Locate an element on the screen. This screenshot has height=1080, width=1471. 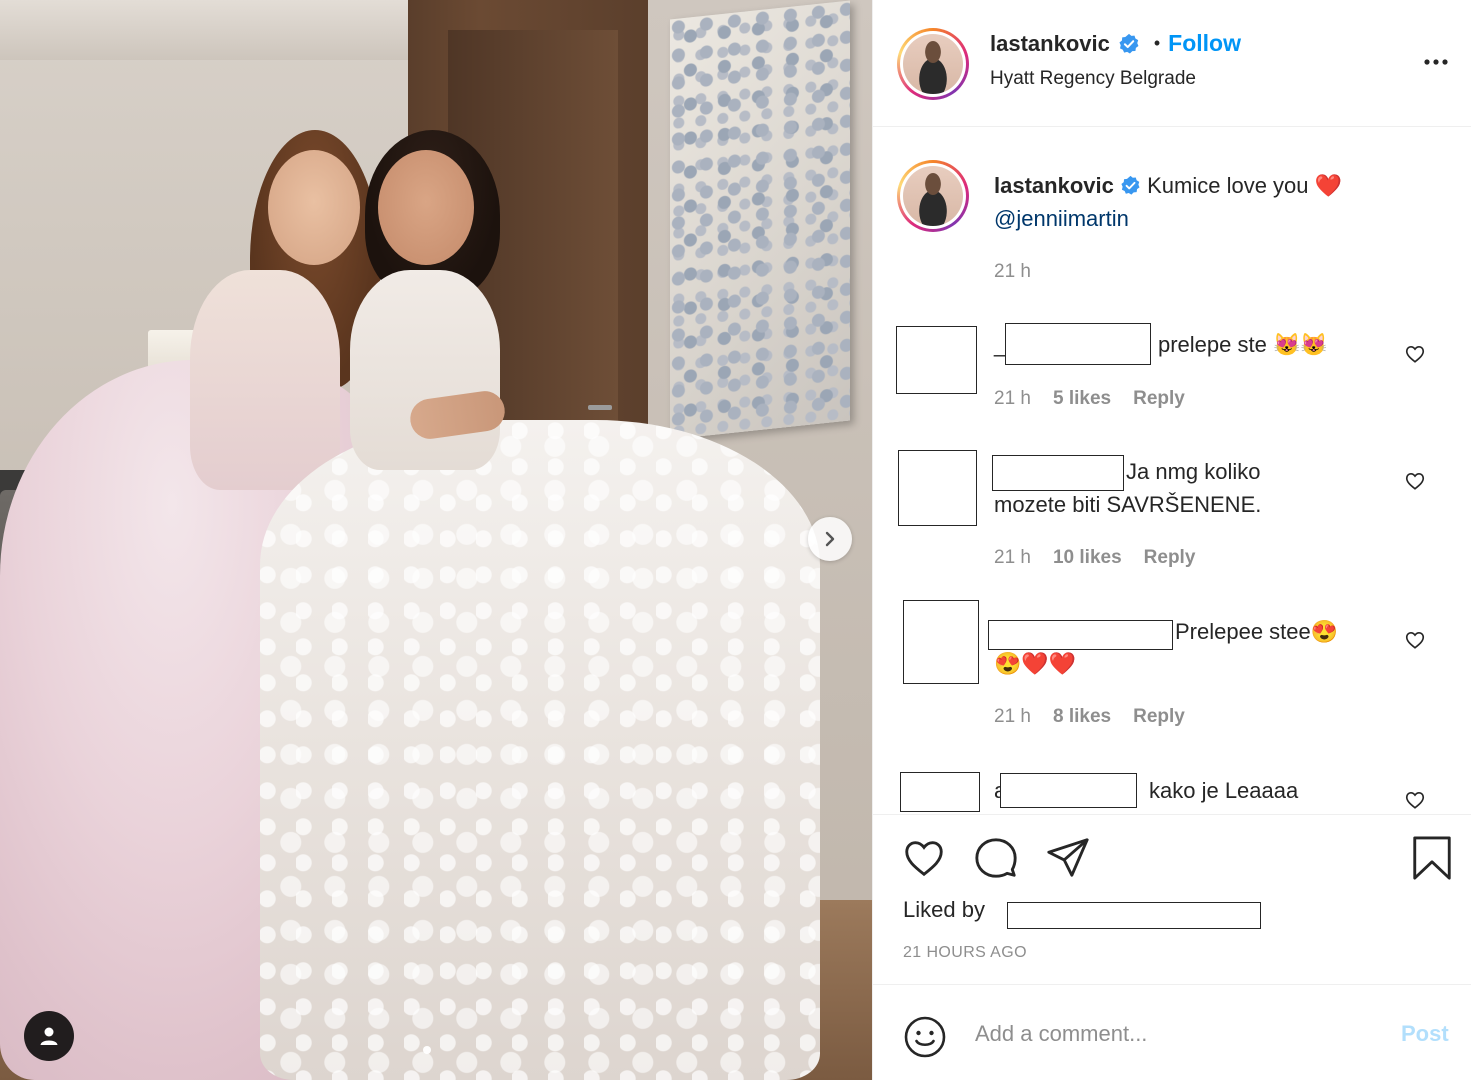
comment-2-like-heart-icon is located at coordinates (1415, 481).